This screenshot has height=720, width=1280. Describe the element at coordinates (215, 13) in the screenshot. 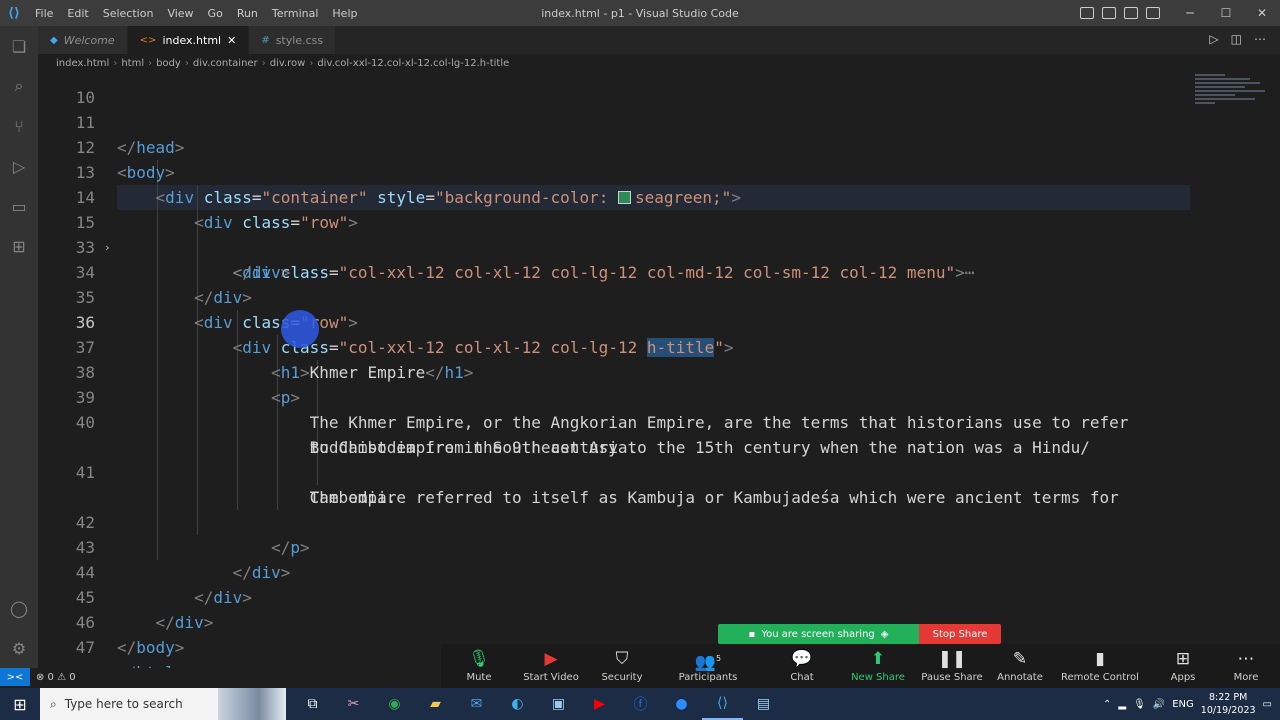

I see `menu-go: Go` at that location.